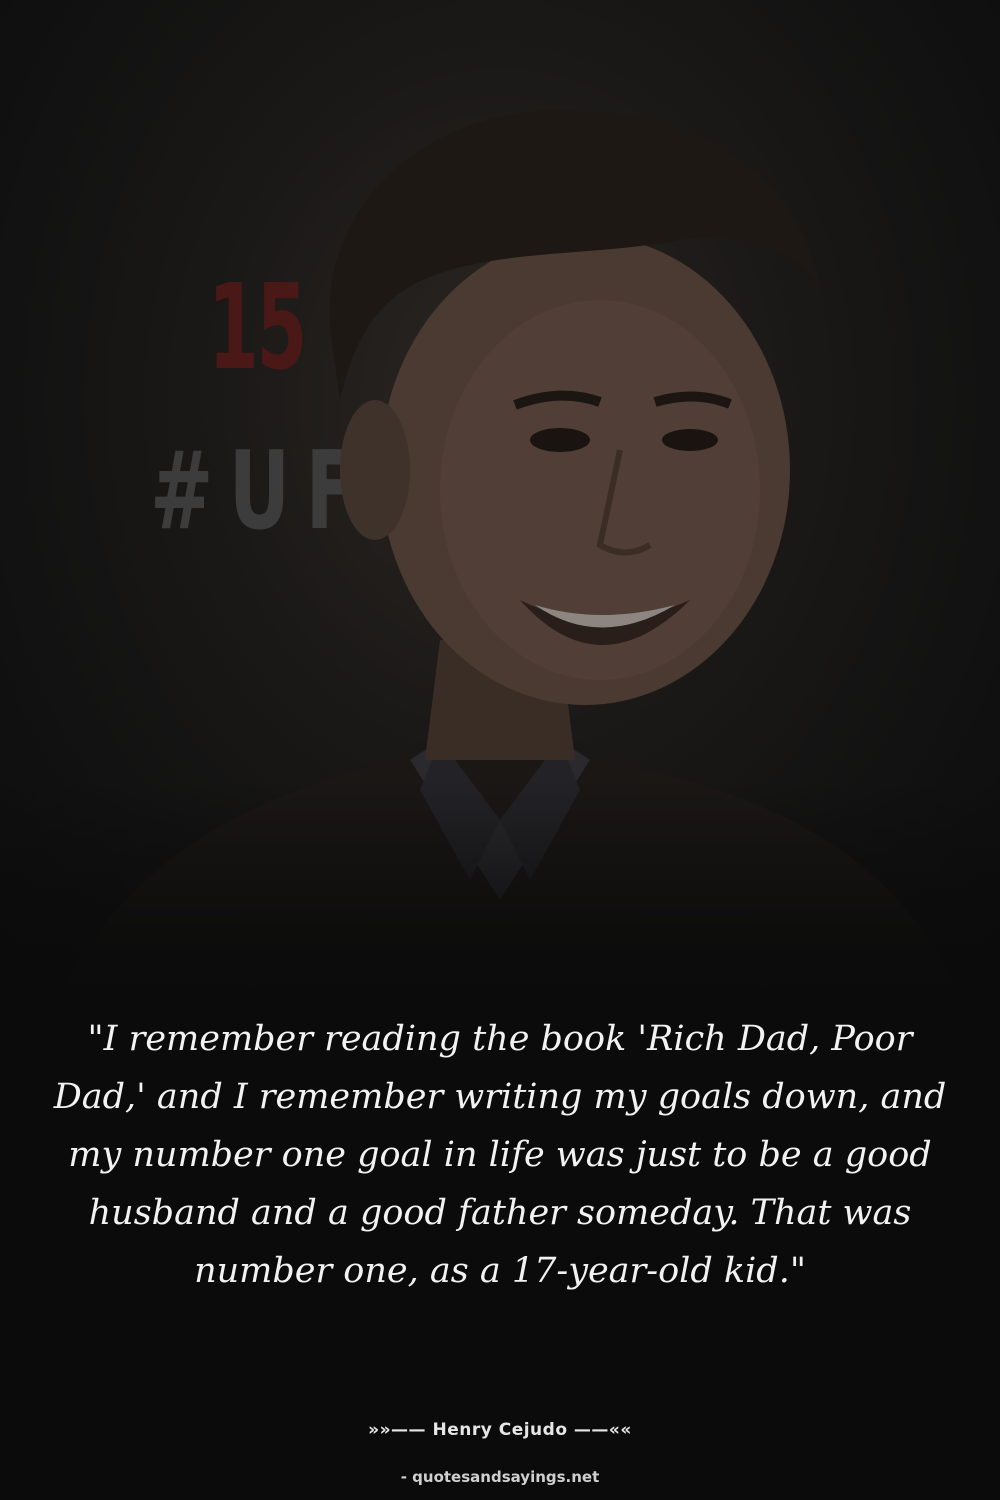 The width and height of the screenshot is (1000, 1500). What do you see at coordinates (500, 890) in the screenshot?
I see `photo-fade` at bounding box center [500, 890].